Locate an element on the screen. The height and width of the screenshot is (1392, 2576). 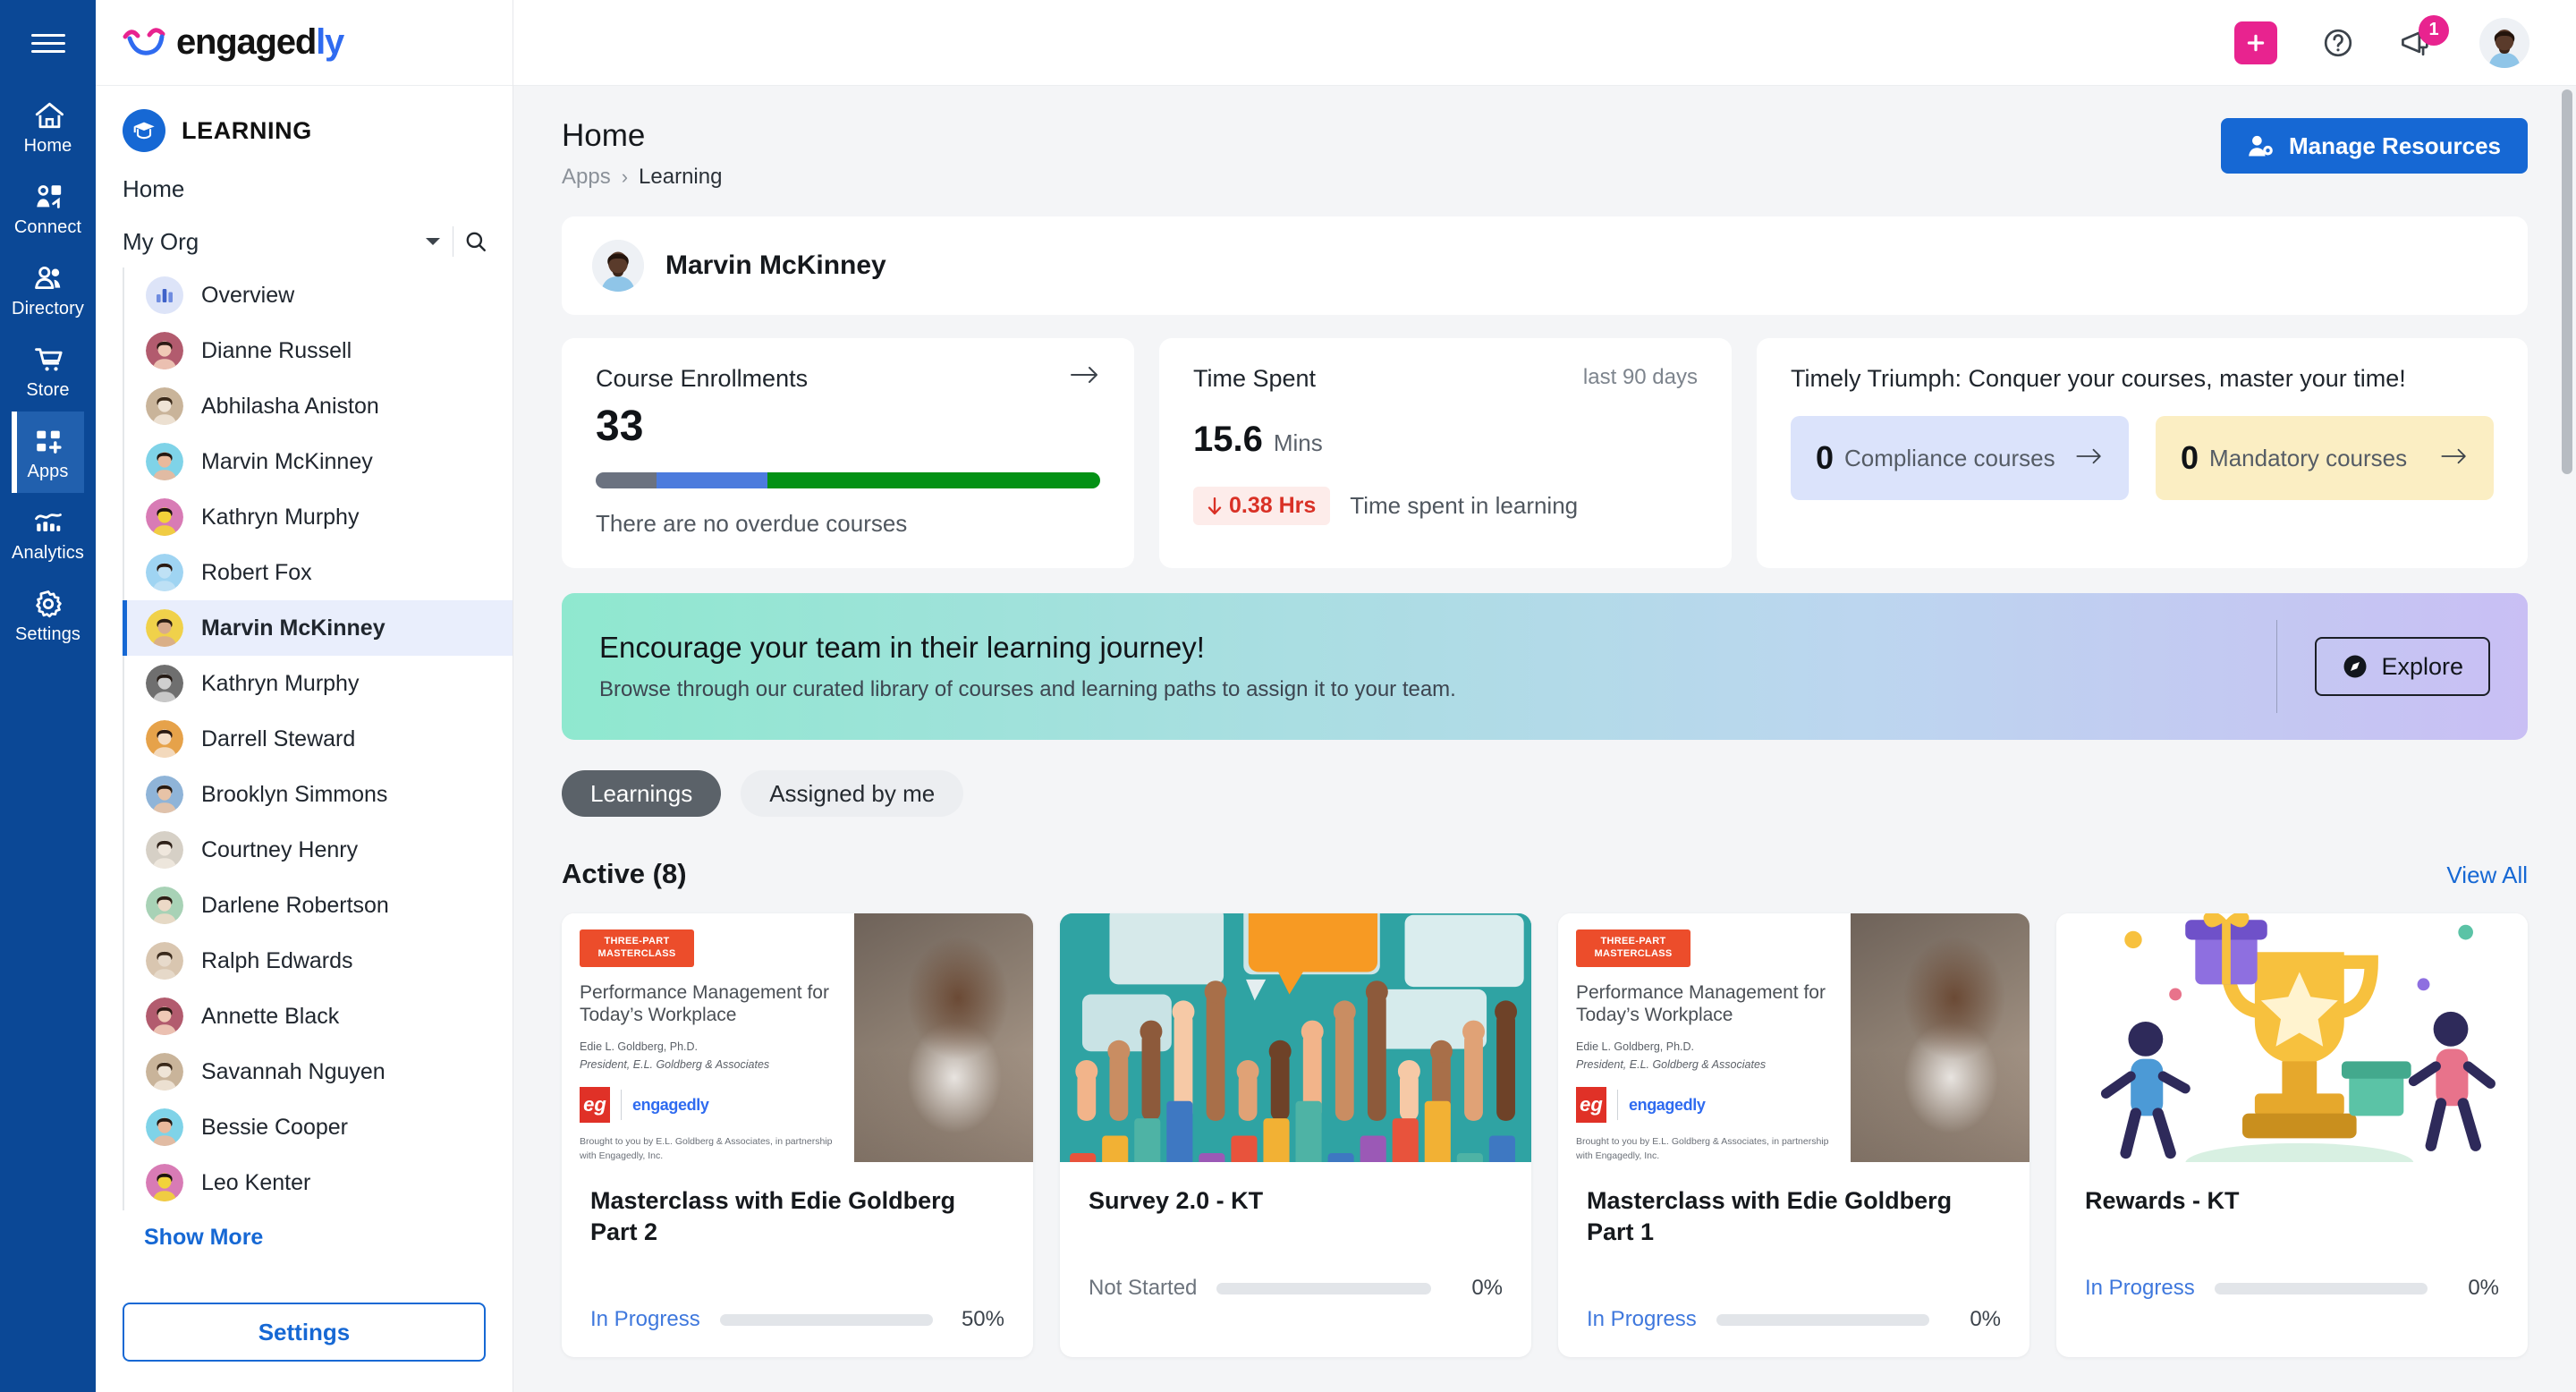
triumph-tile-mandatory: 0 Mandatory courses is located at coordinates (2325, 458).